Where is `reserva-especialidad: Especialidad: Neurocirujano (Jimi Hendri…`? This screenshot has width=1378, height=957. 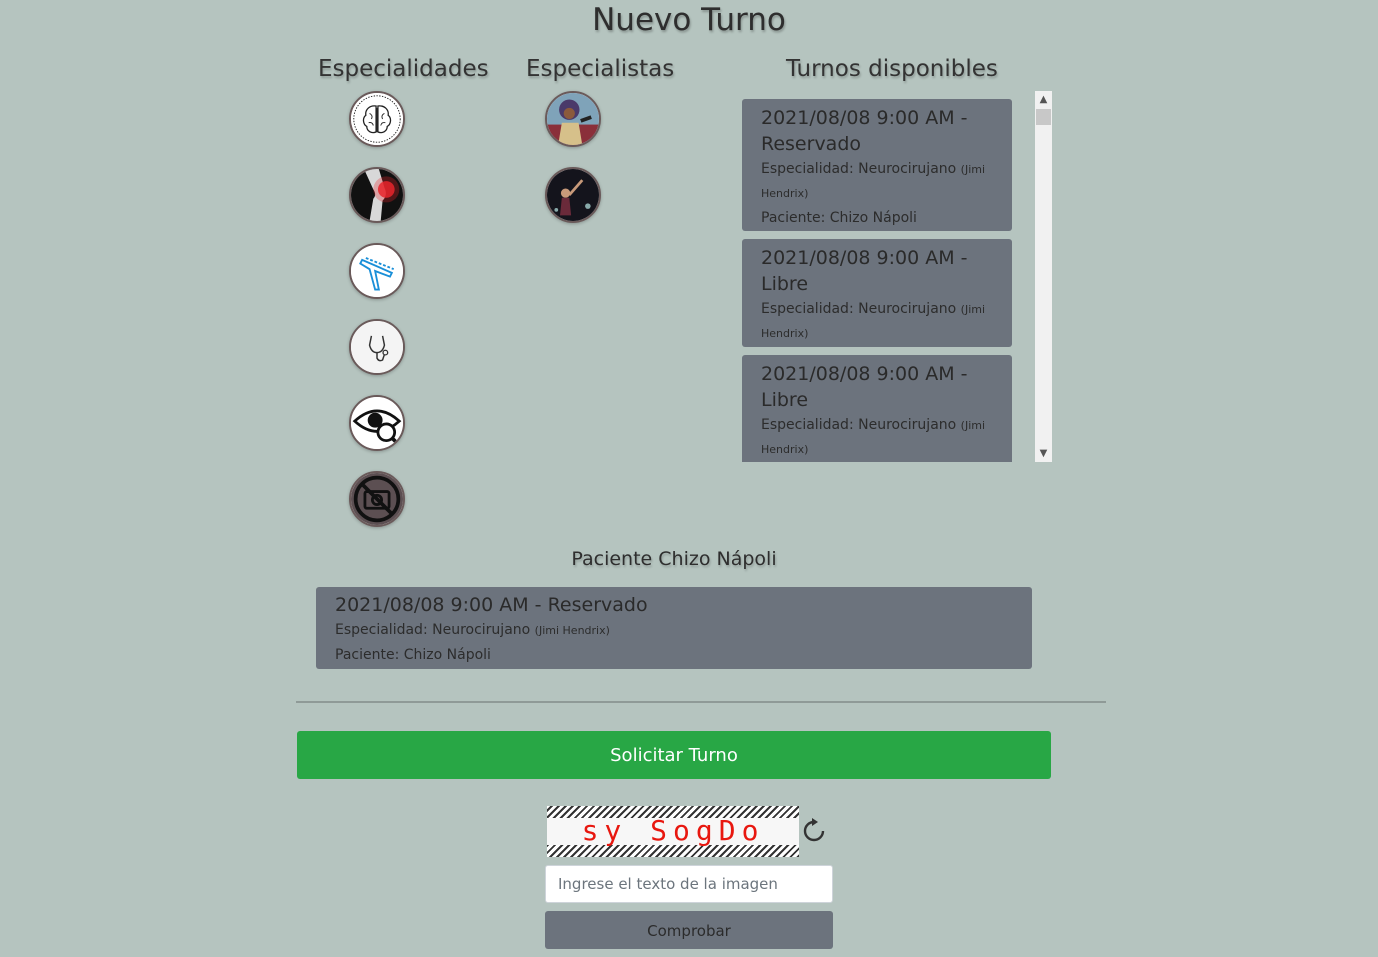
reserva-especialidad: Especialidad: Neurocirujano (Jimi Hendri… is located at coordinates (674, 630).